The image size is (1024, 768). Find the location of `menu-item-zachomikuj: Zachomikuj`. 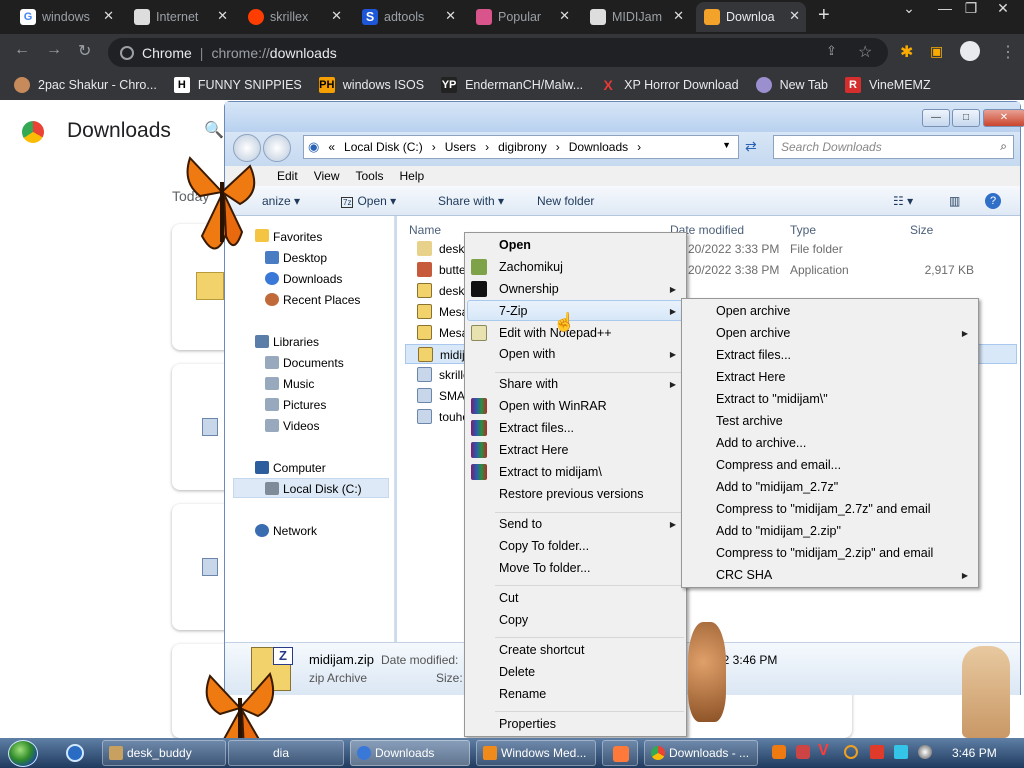

menu-item-zachomikuj: Zachomikuj is located at coordinates (531, 267).